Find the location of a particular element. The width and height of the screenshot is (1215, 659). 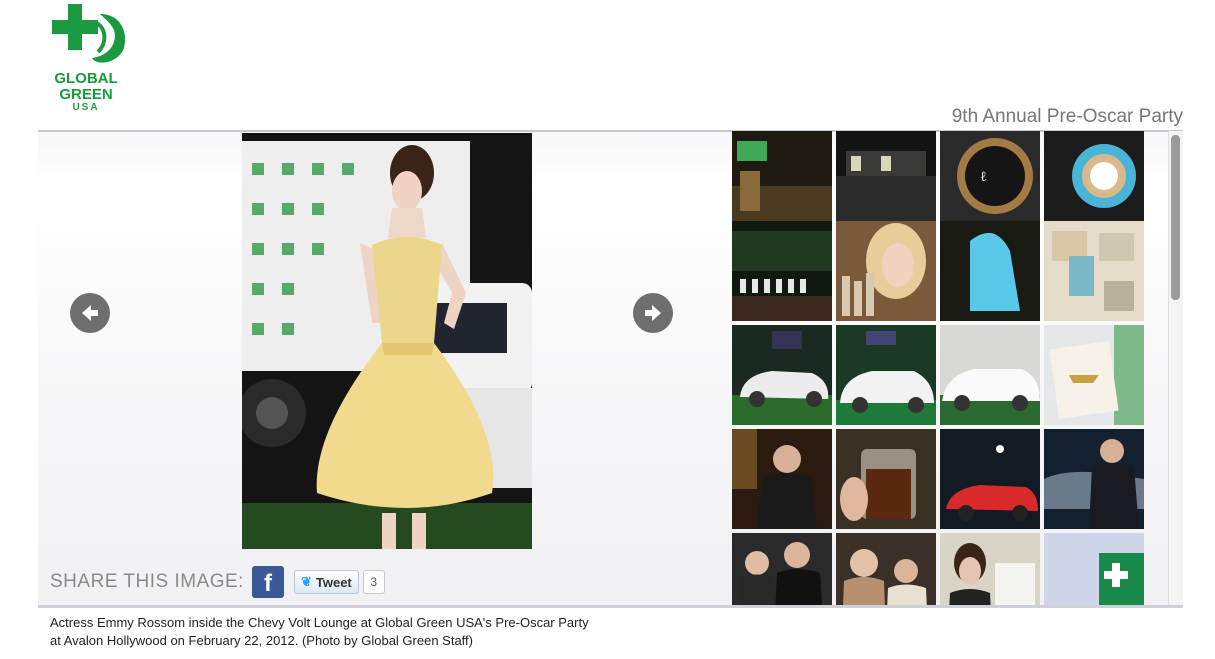

share-bar: SHARE THIS IMAGE: f ❦ Tweet 3 is located at coordinates (217, 582).